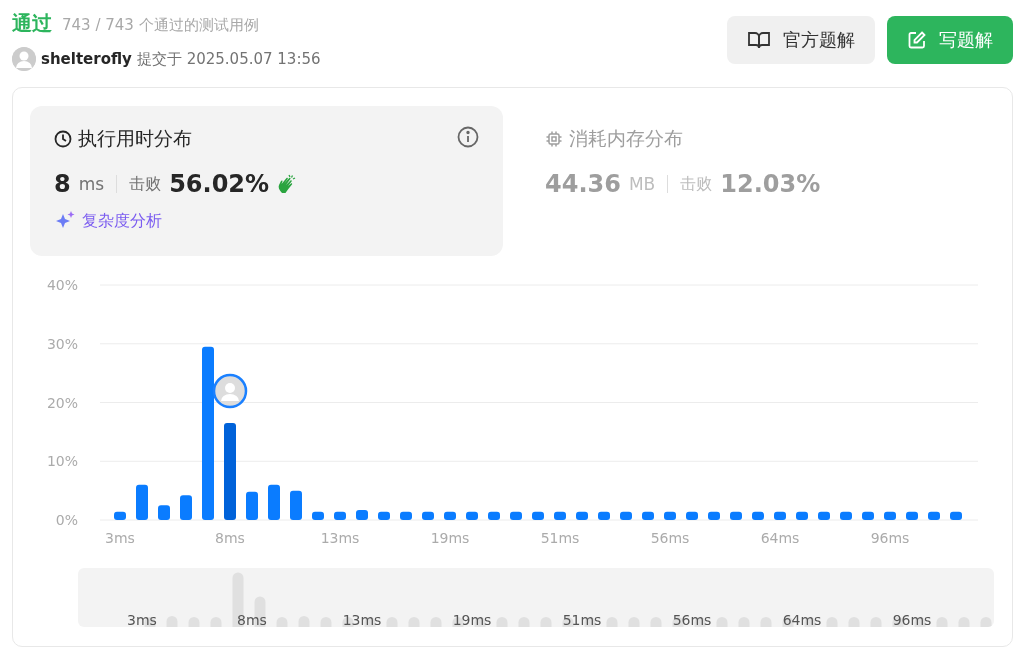 This screenshot has width=1026, height=666. I want to click on chip-icon, so click(554, 139).